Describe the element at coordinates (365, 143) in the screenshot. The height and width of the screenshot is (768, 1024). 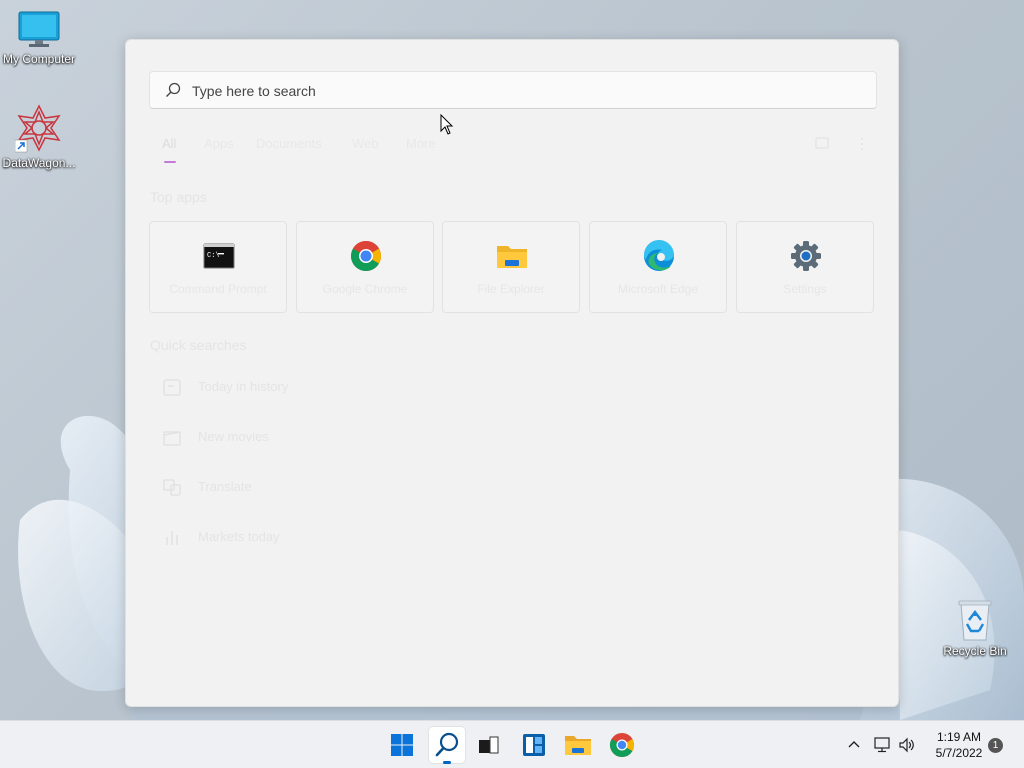
I see `tab-web: Web` at that location.